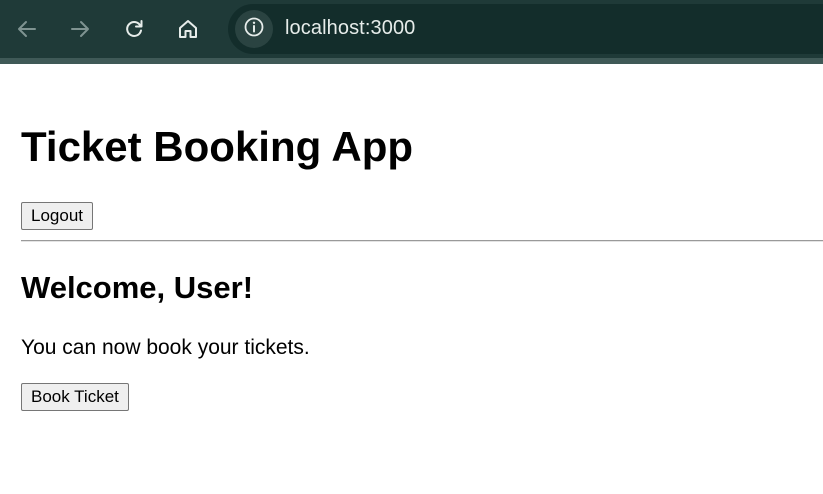 Image resolution: width=823 pixels, height=494 pixels. I want to click on forward-button, so click(80, 29).